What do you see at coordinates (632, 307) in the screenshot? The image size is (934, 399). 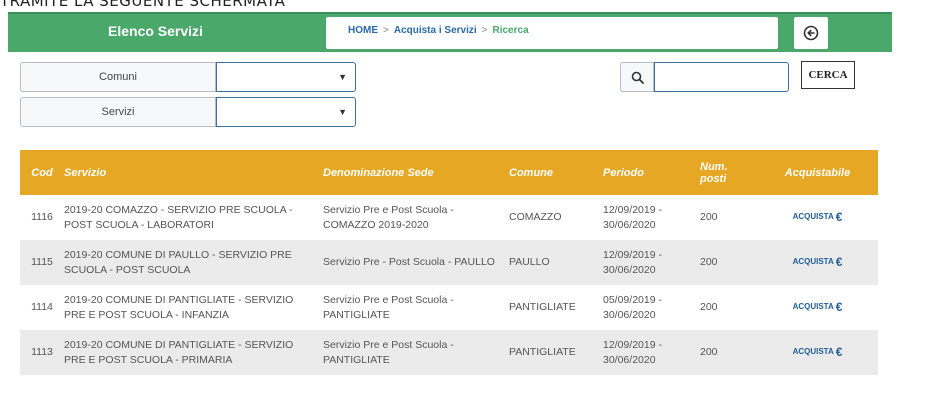 I see `cell-periodo: 05/09/2019 - 30/06/2020` at bounding box center [632, 307].